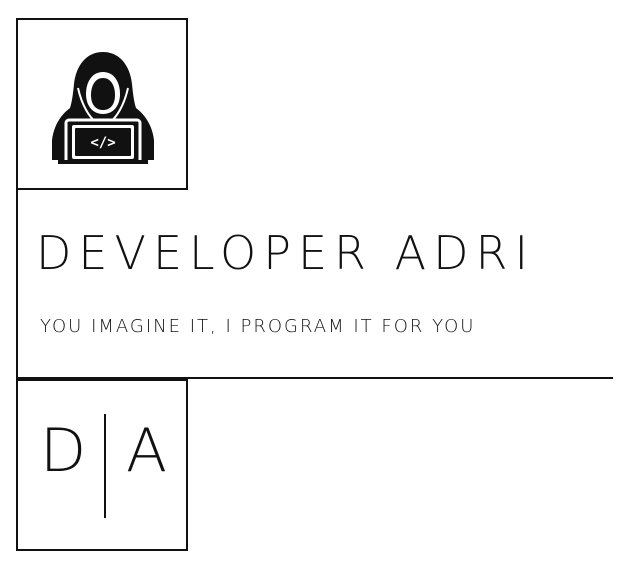  What do you see at coordinates (103, 108) in the screenshot?
I see `hooded-hacker-laptop-icon: </>` at bounding box center [103, 108].